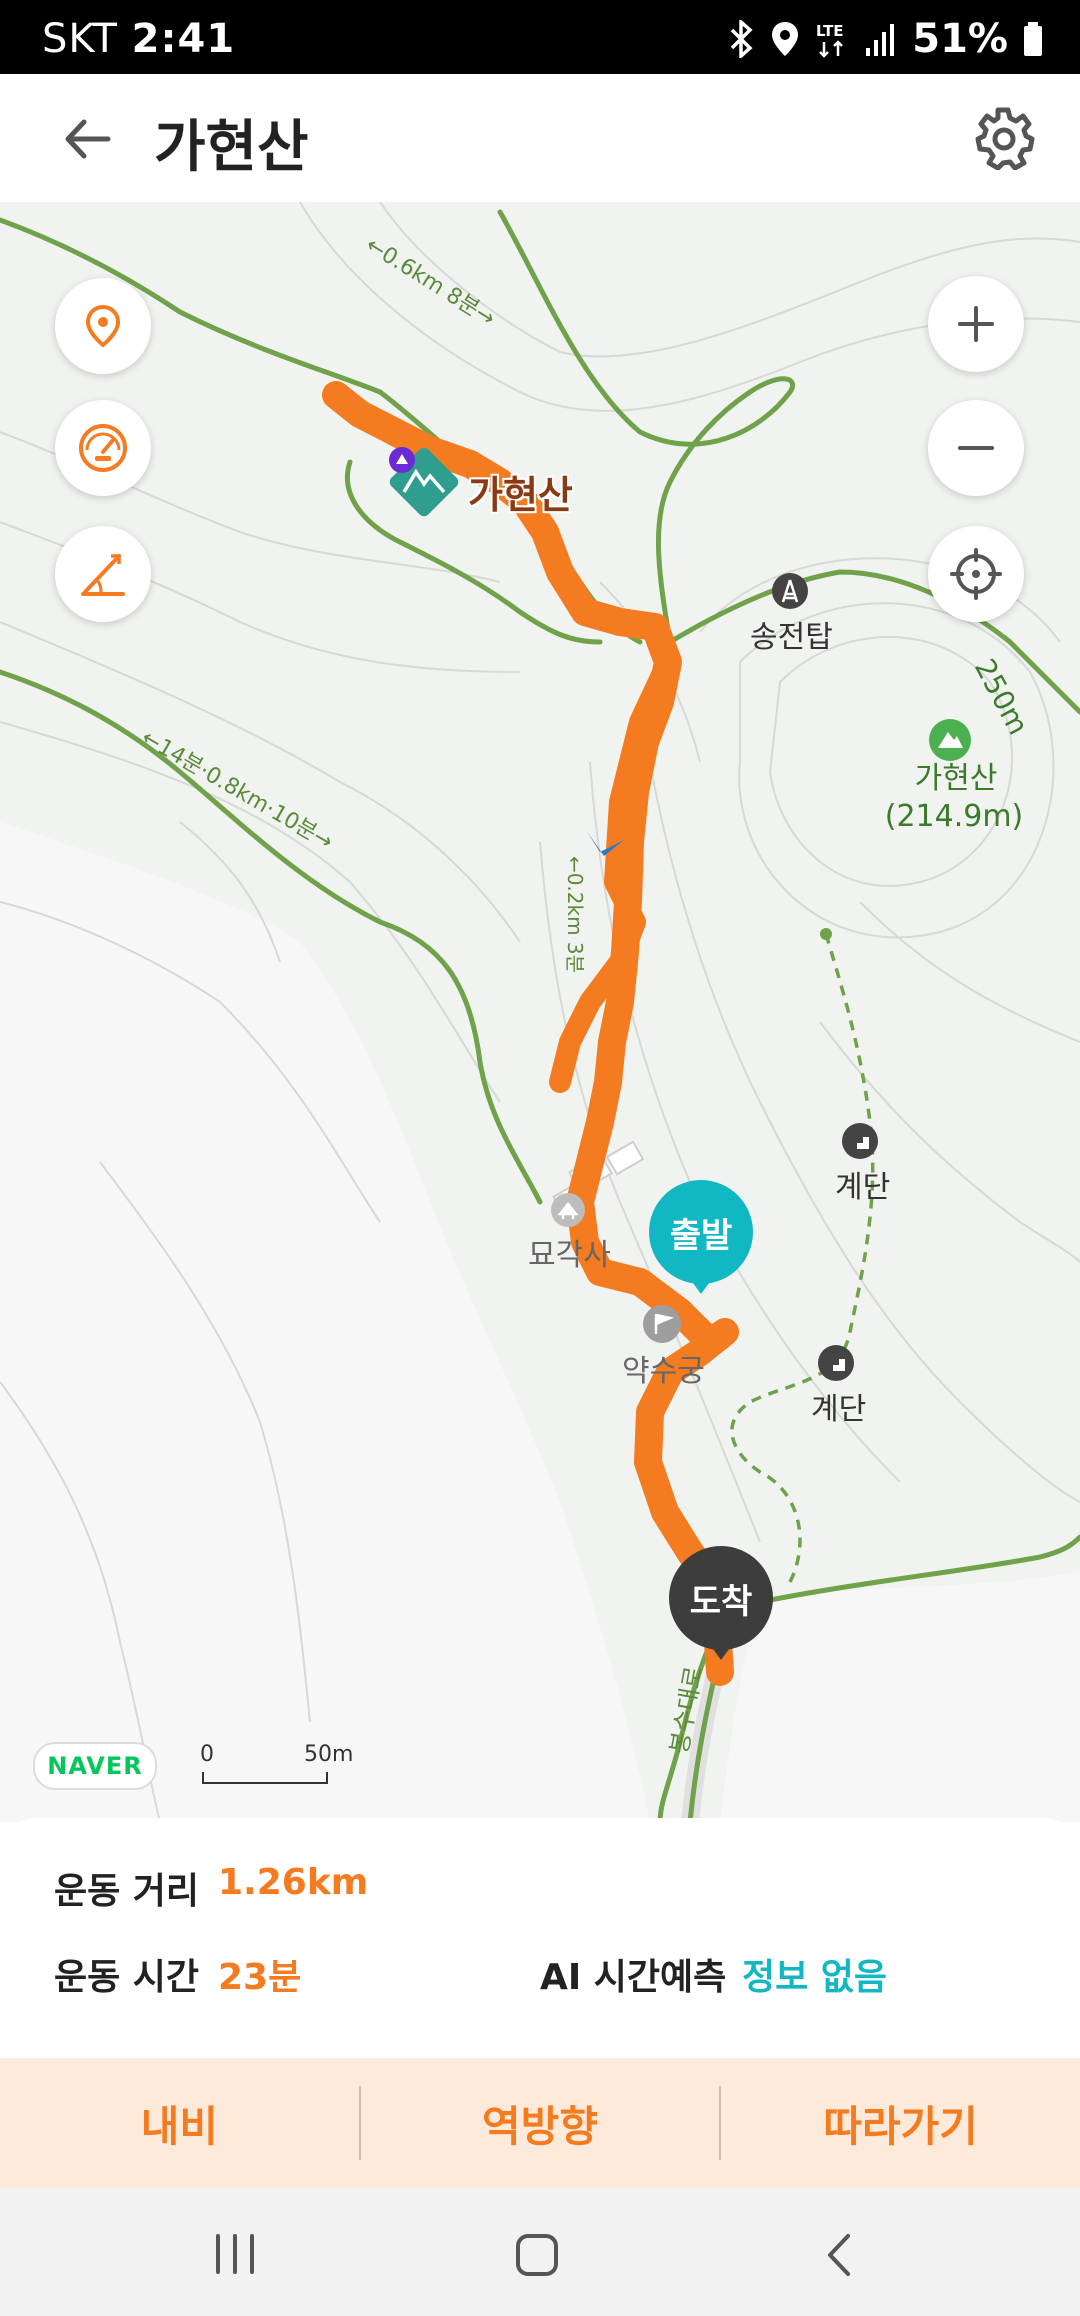 The height and width of the screenshot is (2316, 1080). I want to click on elevation-button, so click(103, 574).